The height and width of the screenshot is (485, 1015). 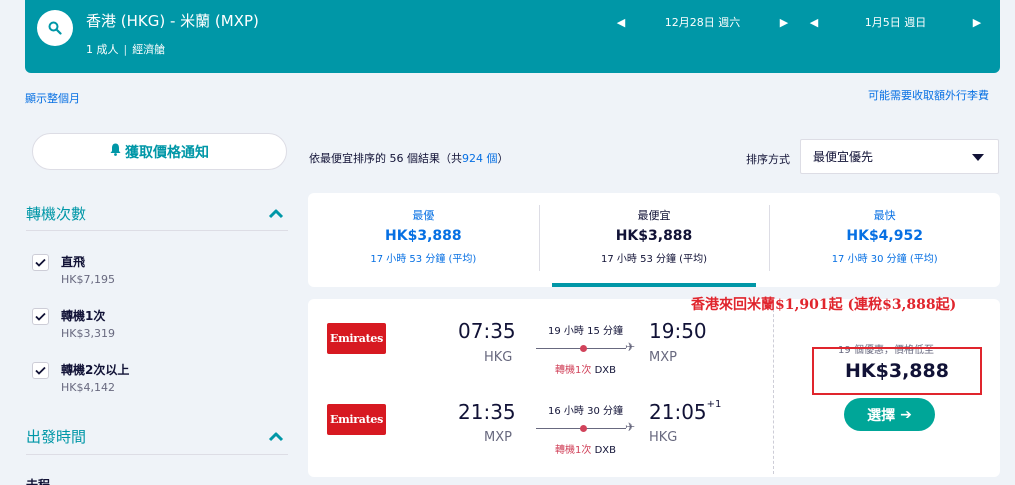 I want to click on stops-option-nonstop: 直飛 HK$7,195, so click(x=132, y=273).